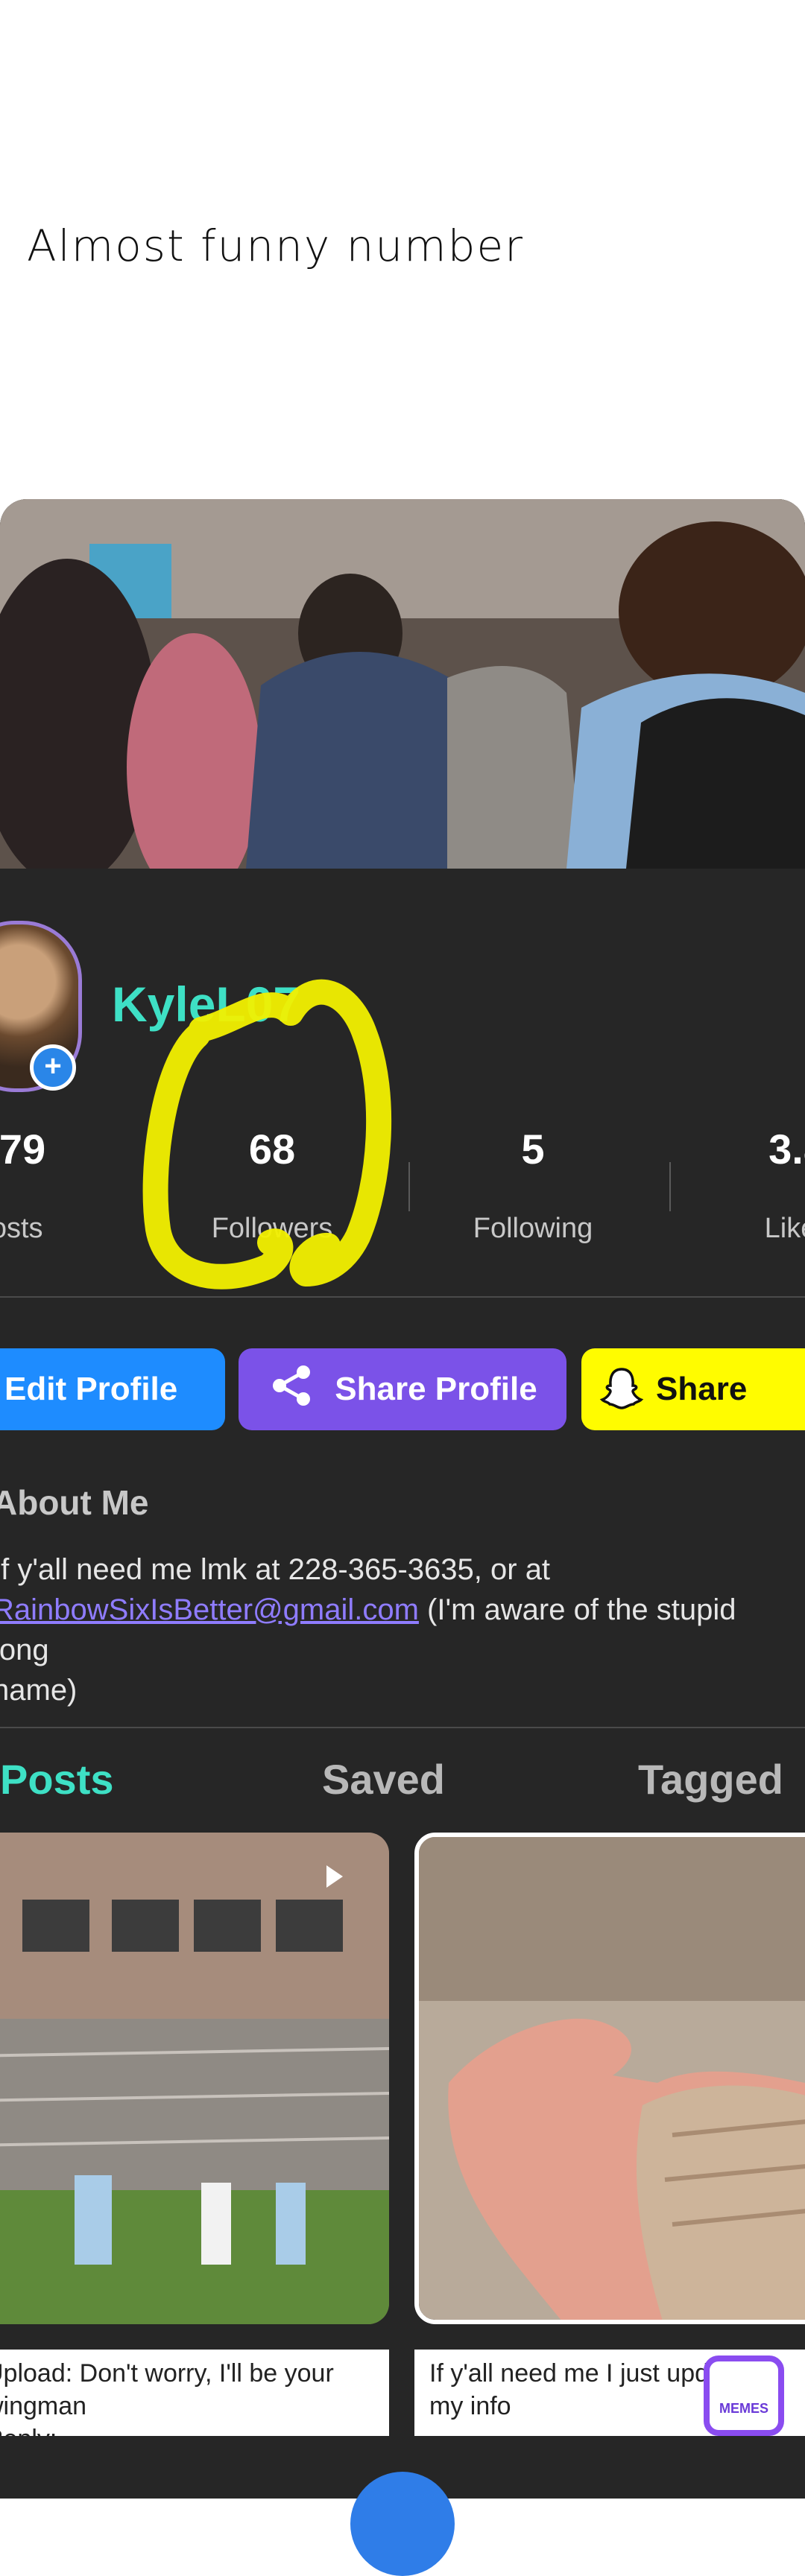 This screenshot has width=805, height=2576. I want to click on tab-tagged: Tagged, so click(710, 1779).